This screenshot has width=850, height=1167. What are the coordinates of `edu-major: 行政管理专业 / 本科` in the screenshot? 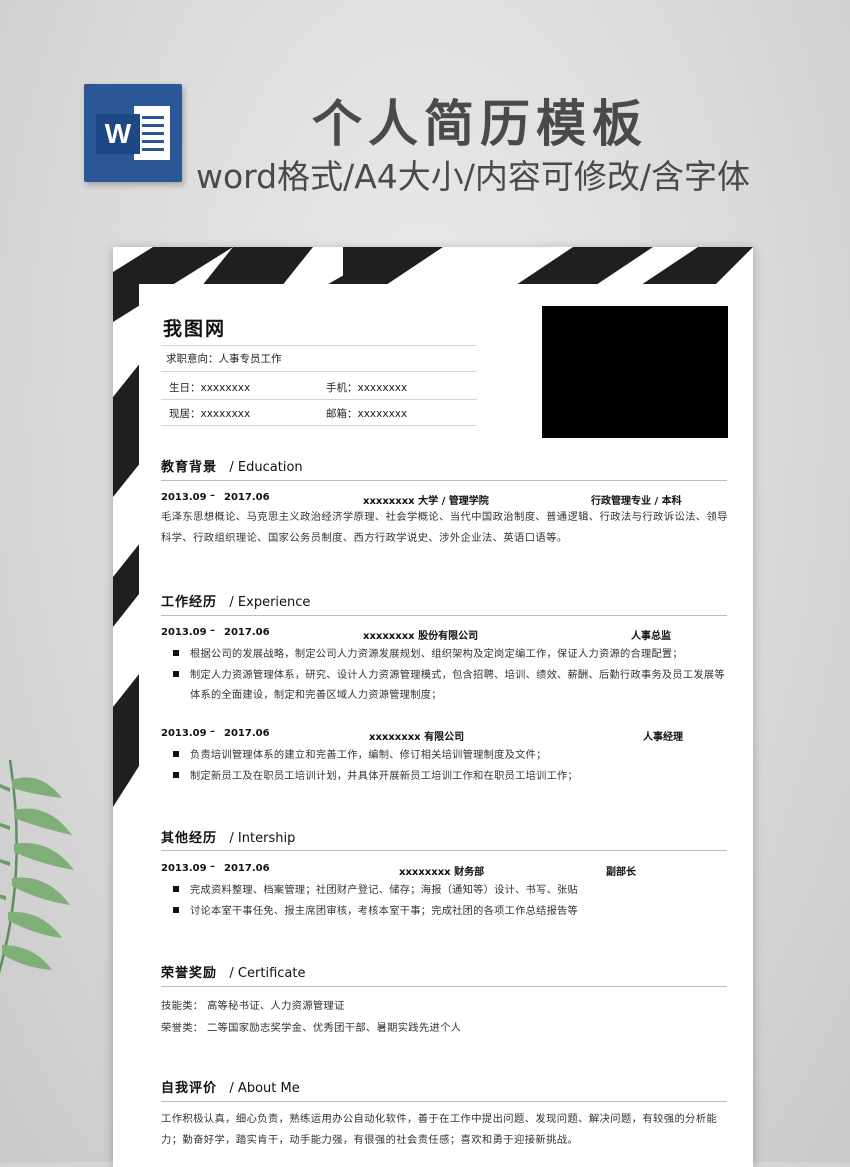 It's located at (636, 501).